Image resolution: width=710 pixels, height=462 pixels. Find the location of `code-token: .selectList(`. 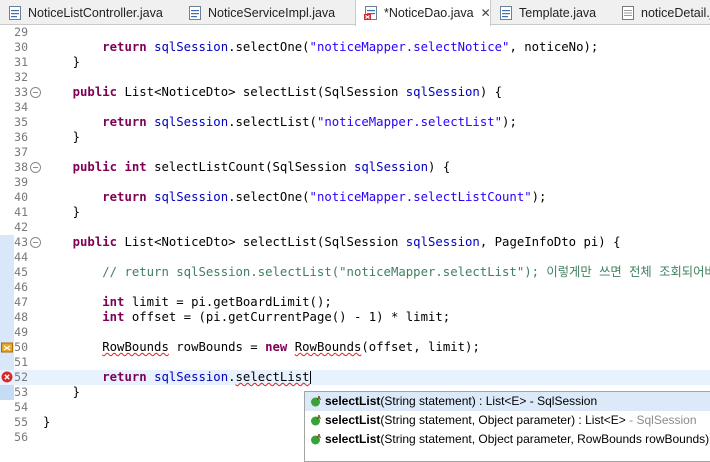

code-token: .selectList( is located at coordinates (272, 122).